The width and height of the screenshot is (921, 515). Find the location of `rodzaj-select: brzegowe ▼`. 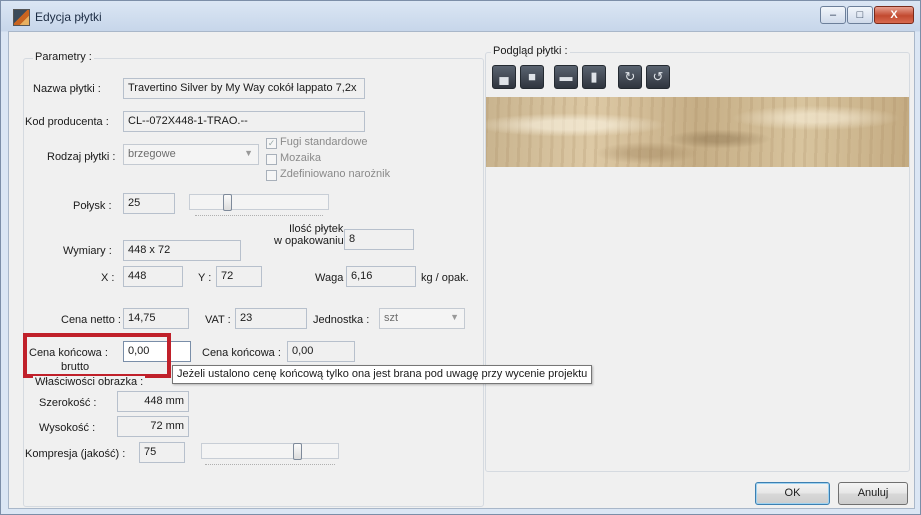

rodzaj-select: brzegowe ▼ is located at coordinates (191, 154).